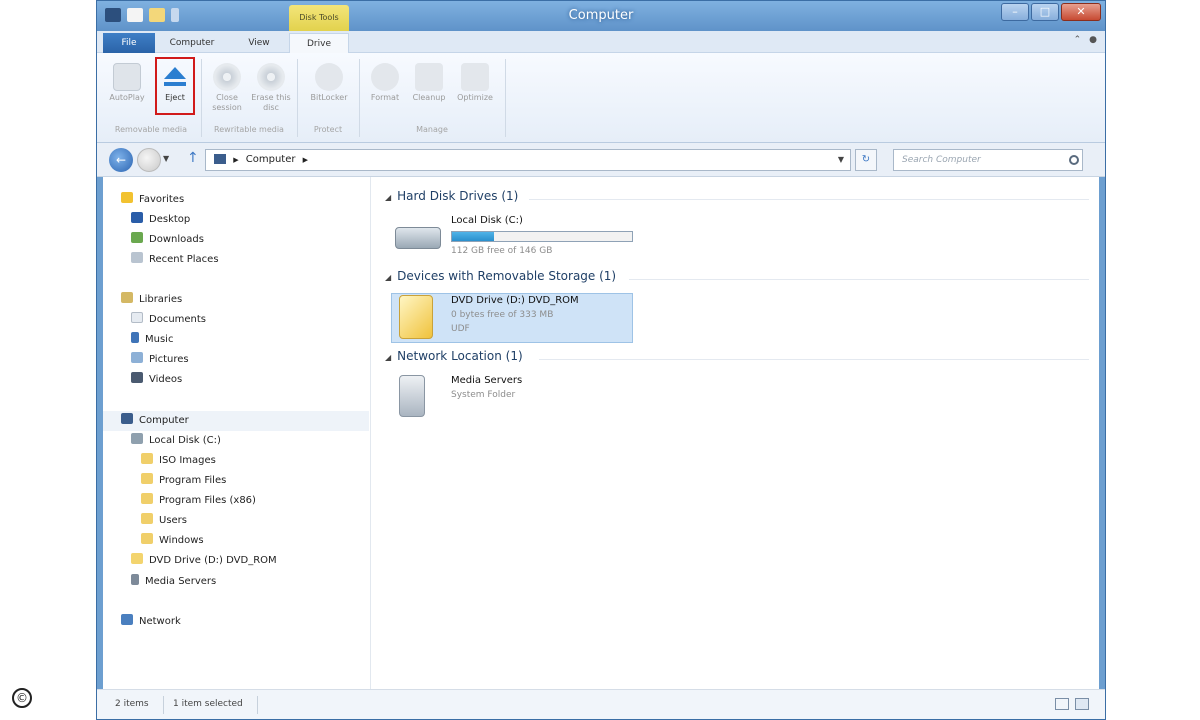 The height and width of the screenshot is (720, 1200). What do you see at coordinates (204, 561) in the screenshot?
I see `nav-dvd-drive: DVD Drive (D:) DVD_ROM` at bounding box center [204, 561].